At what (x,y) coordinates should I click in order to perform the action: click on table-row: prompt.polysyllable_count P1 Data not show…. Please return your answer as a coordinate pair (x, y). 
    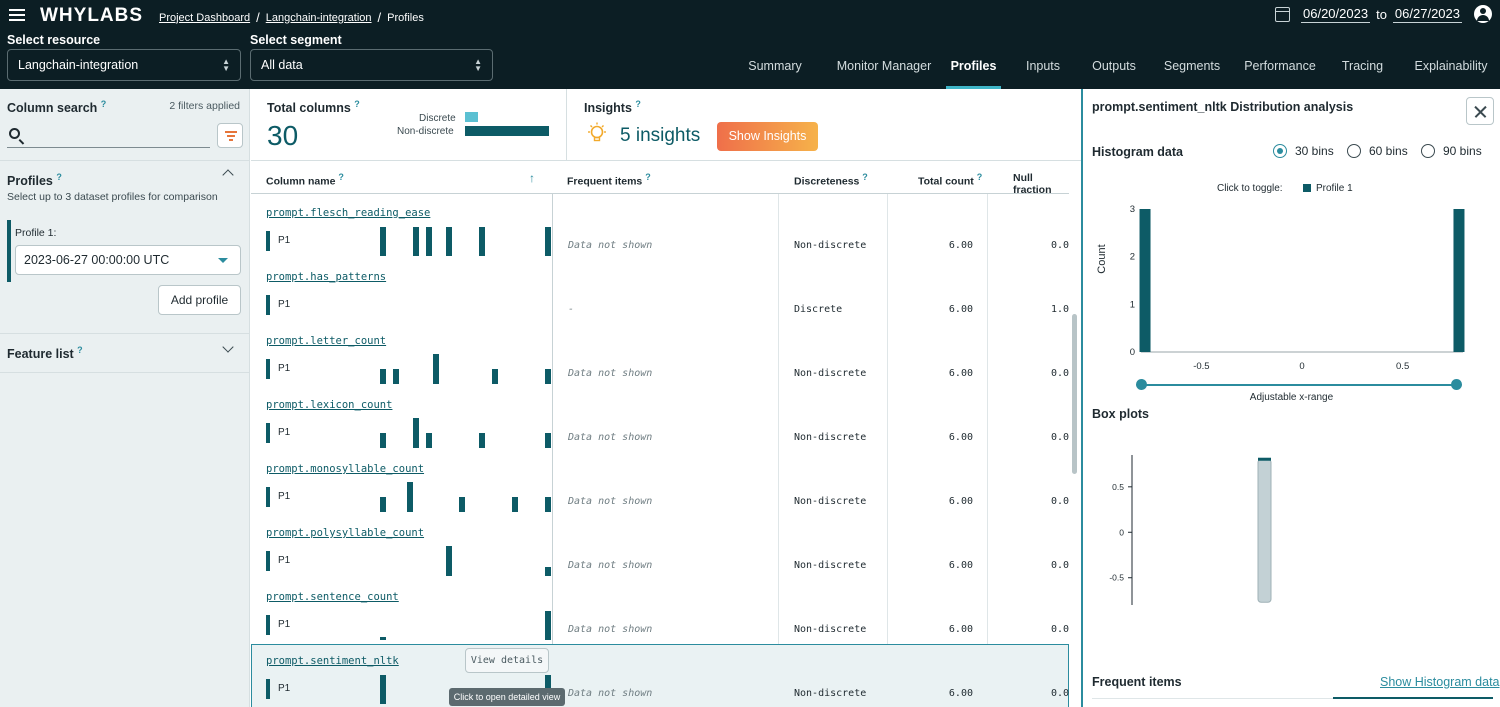
    Looking at the image, I should click on (660, 548).